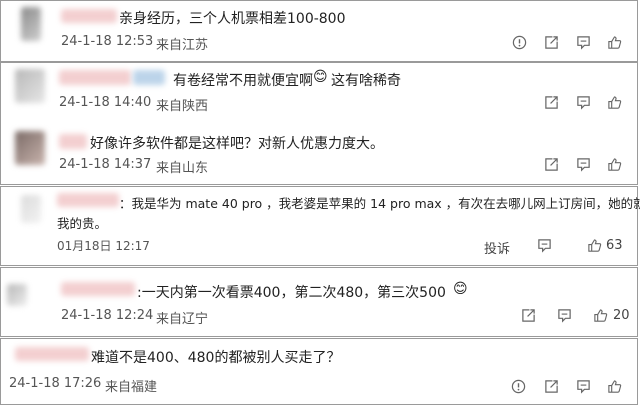  What do you see at coordinates (82, 223) in the screenshot?
I see `comment-text-line2: 我的贵。` at bounding box center [82, 223].